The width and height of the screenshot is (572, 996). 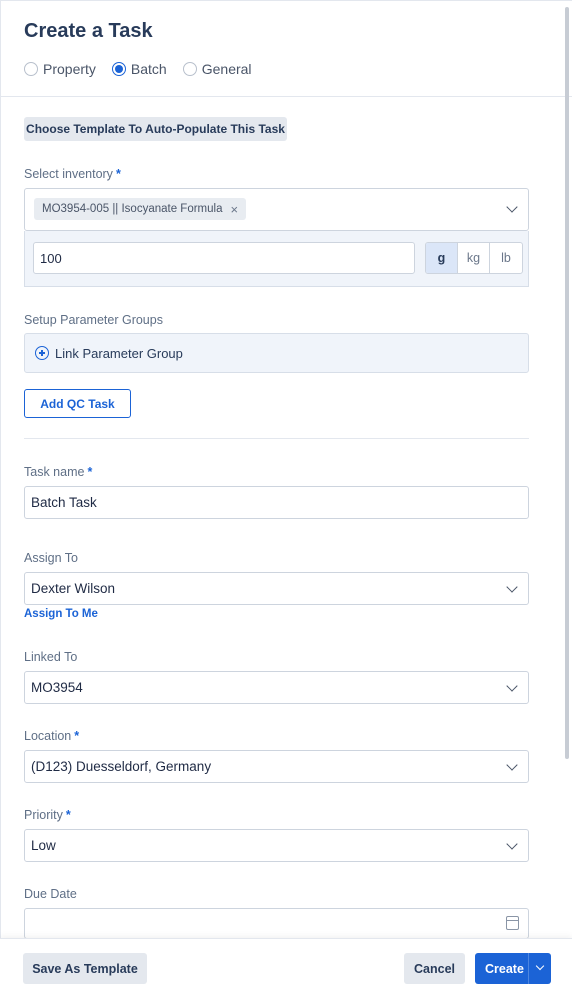 I want to click on radio-label-batch: Batch, so click(x=148, y=69).